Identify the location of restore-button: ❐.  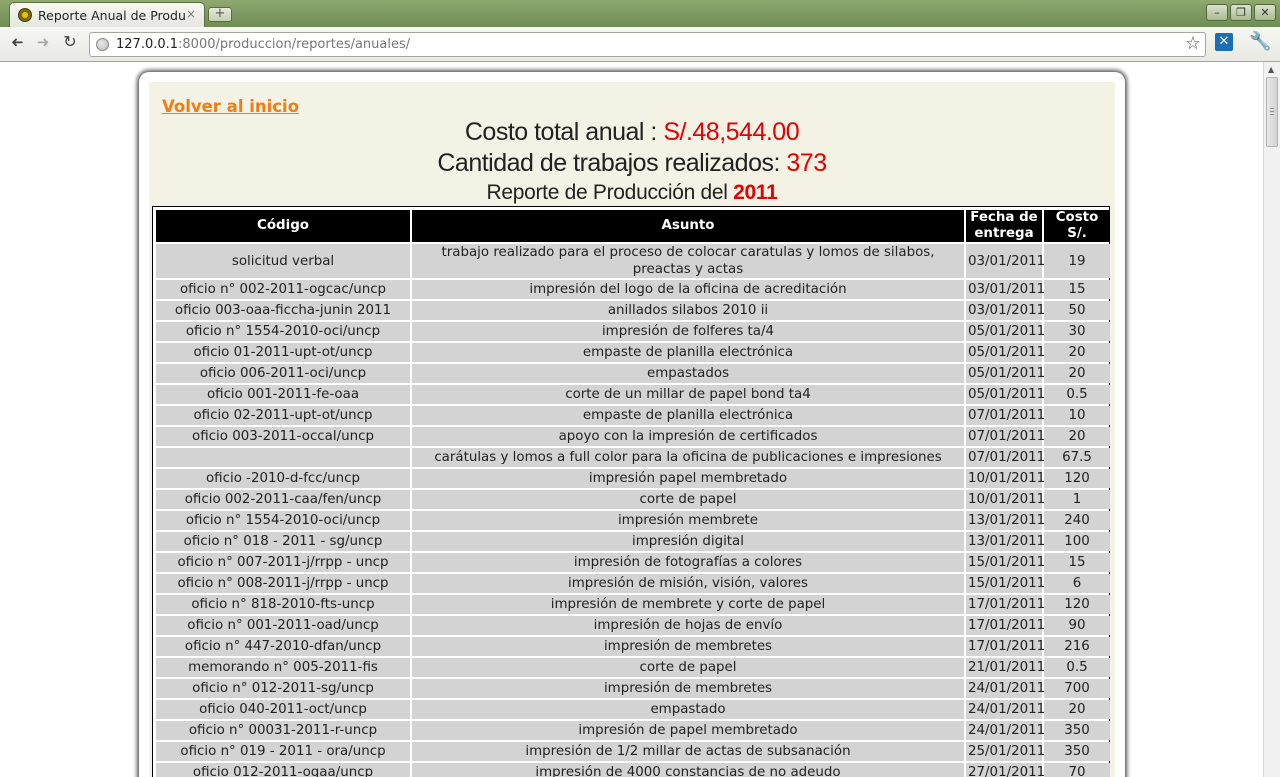
(1241, 12).